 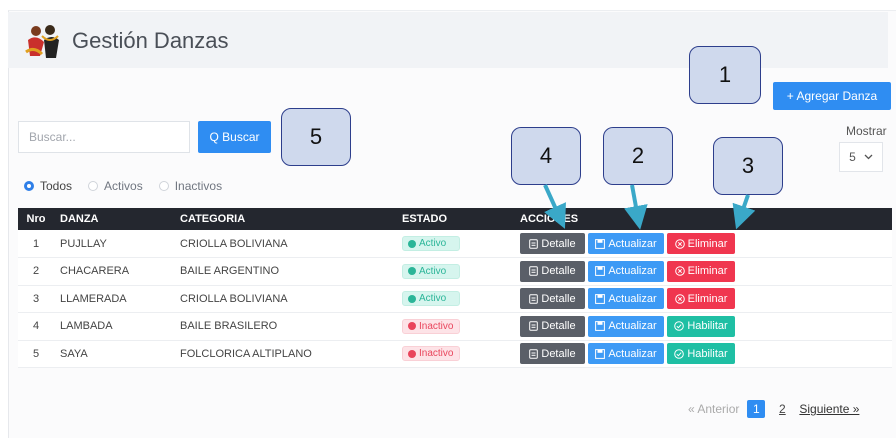 I want to click on dancers-logo-icon, so click(x=42, y=41).